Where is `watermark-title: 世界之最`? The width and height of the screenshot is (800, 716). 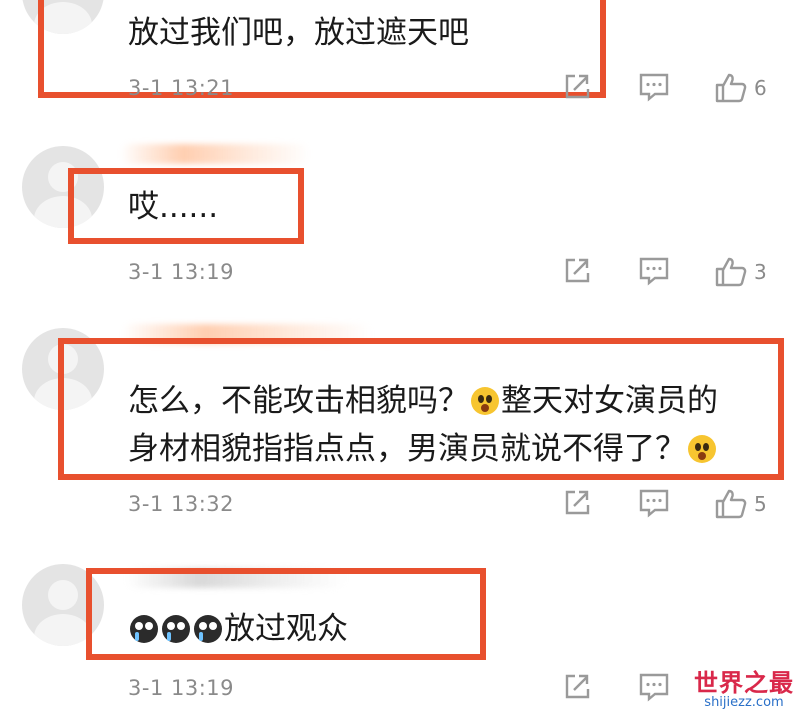
watermark-title: 世界之最 is located at coordinates (744, 683).